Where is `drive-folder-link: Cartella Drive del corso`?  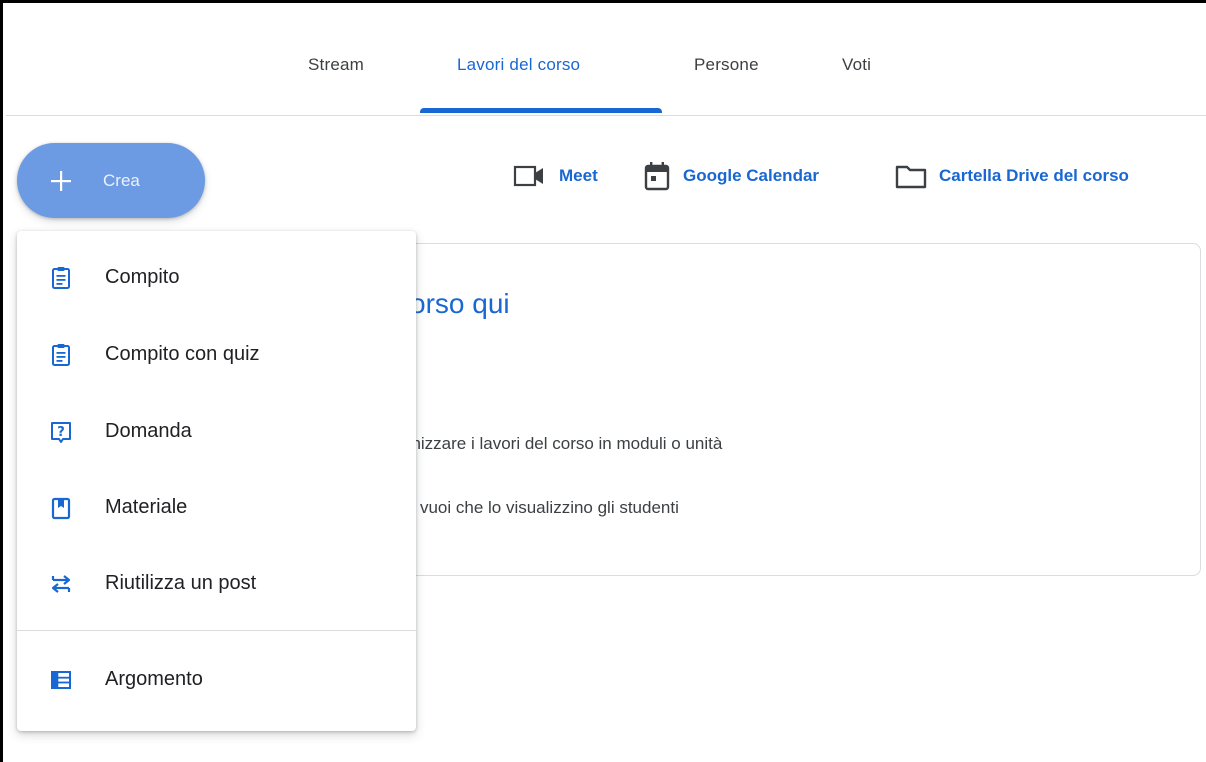 drive-folder-link: Cartella Drive del corso is located at coordinates (1012, 176).